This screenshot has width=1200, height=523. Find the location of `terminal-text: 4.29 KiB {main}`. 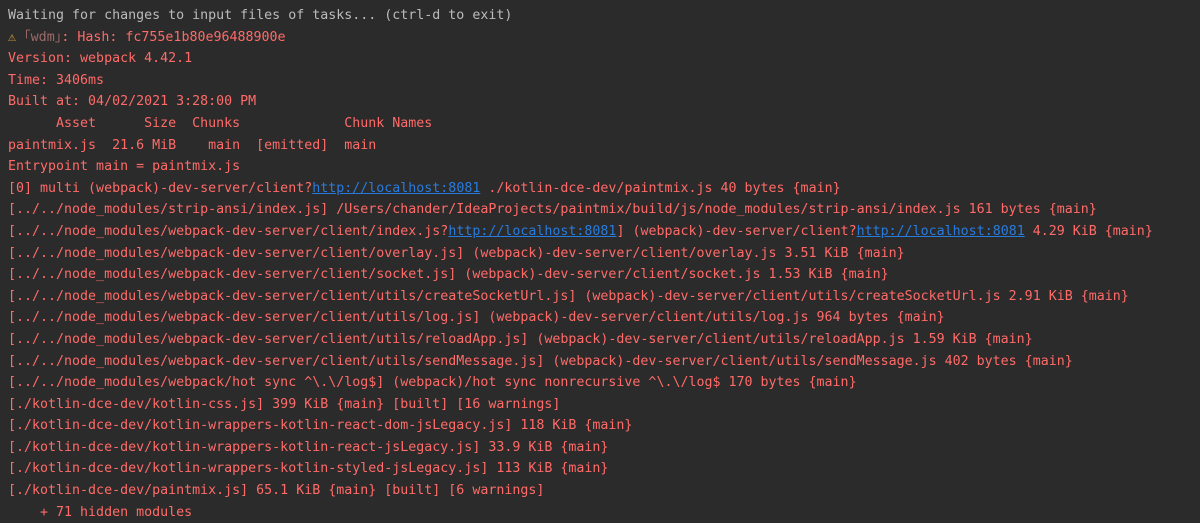

terminal-text: 4.29 KiB {main} is located at coordinates (1088, 231).